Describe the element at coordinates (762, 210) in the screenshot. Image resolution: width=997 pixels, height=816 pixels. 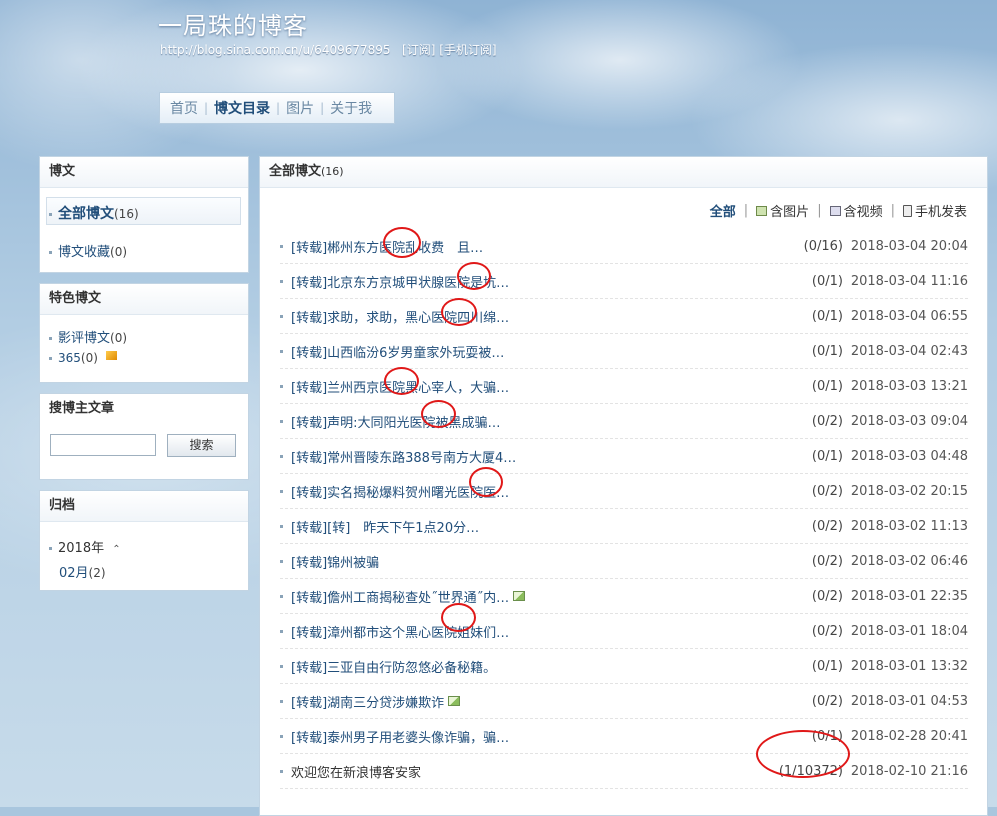
I see `picture-icon` at that location.